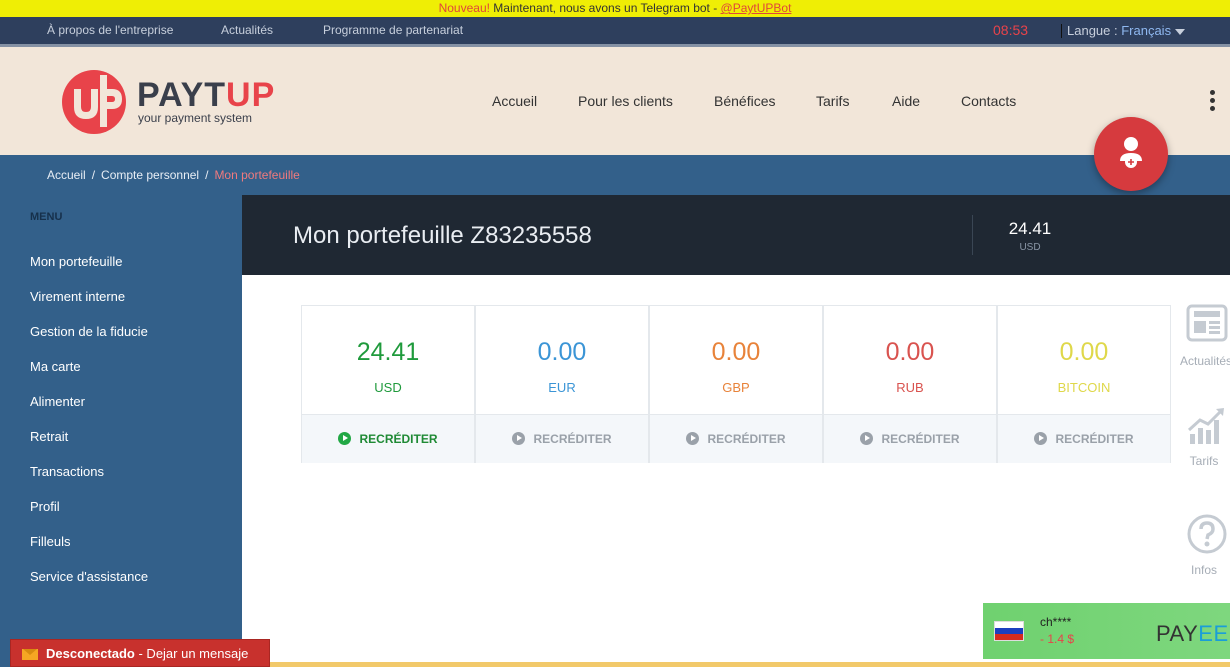 The image size is (1230, 667). What do you see at coordinates (89, 576) in the screenshot?
I see `sidebar-item-support: Service d'assistance` at bounding box center [89, 576].